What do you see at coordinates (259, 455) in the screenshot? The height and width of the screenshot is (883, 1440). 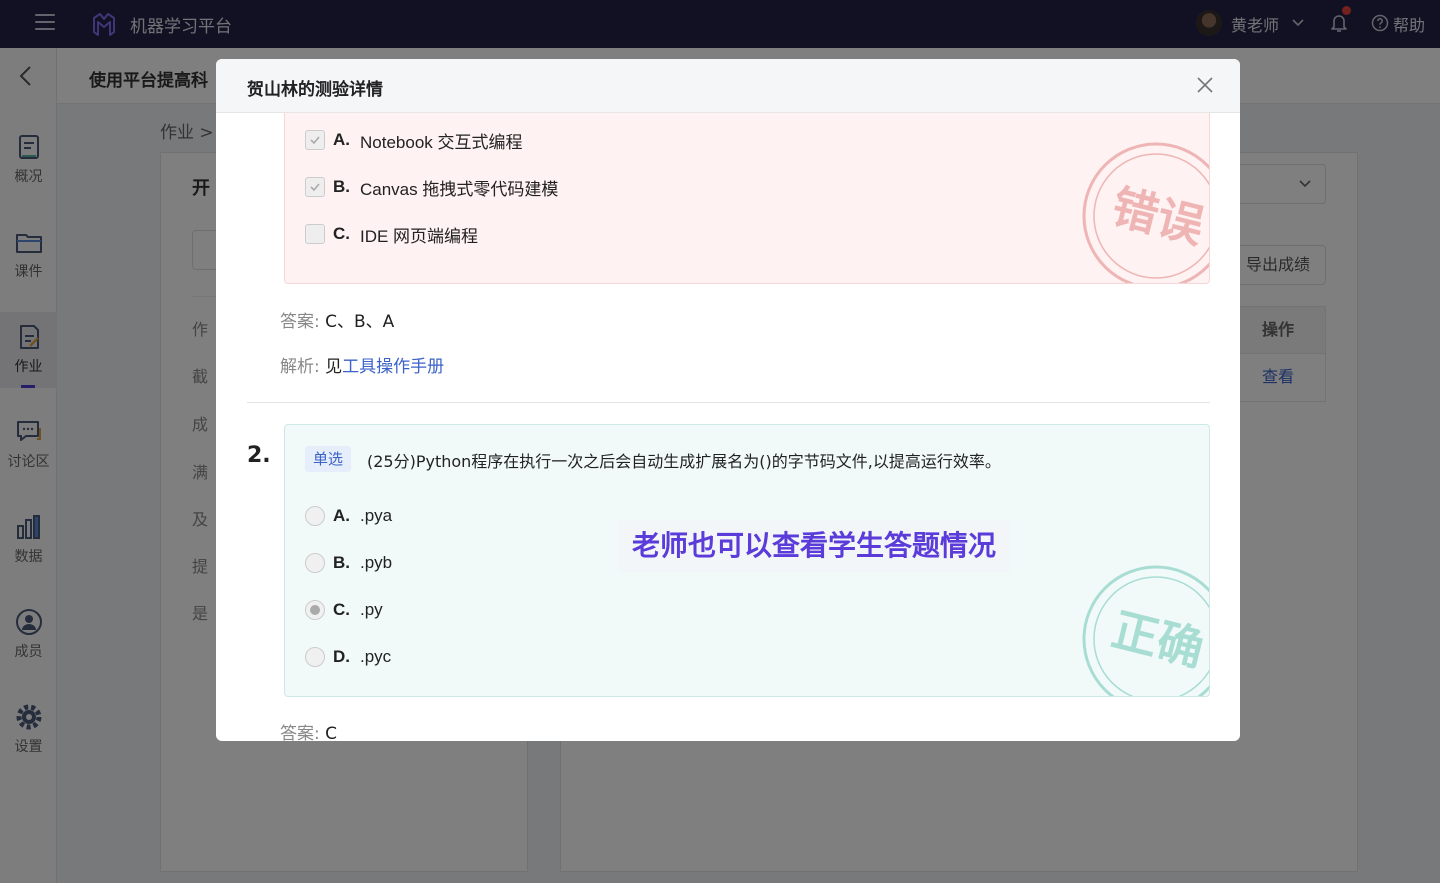 I see `question-number: 2.` at bounding box center [259, 455].